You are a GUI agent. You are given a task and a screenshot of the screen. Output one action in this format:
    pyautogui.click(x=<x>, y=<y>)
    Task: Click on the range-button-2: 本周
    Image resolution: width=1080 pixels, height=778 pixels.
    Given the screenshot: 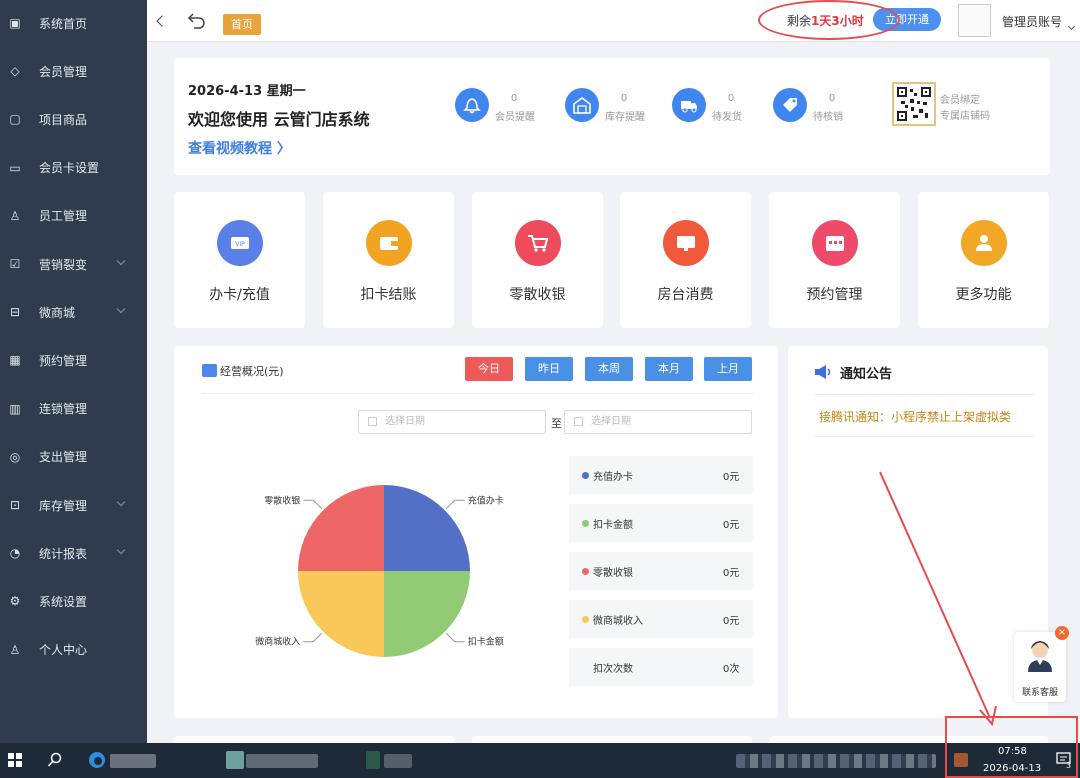 What is the action you would take?
    pyautogui.click(x=609, y=369)
    